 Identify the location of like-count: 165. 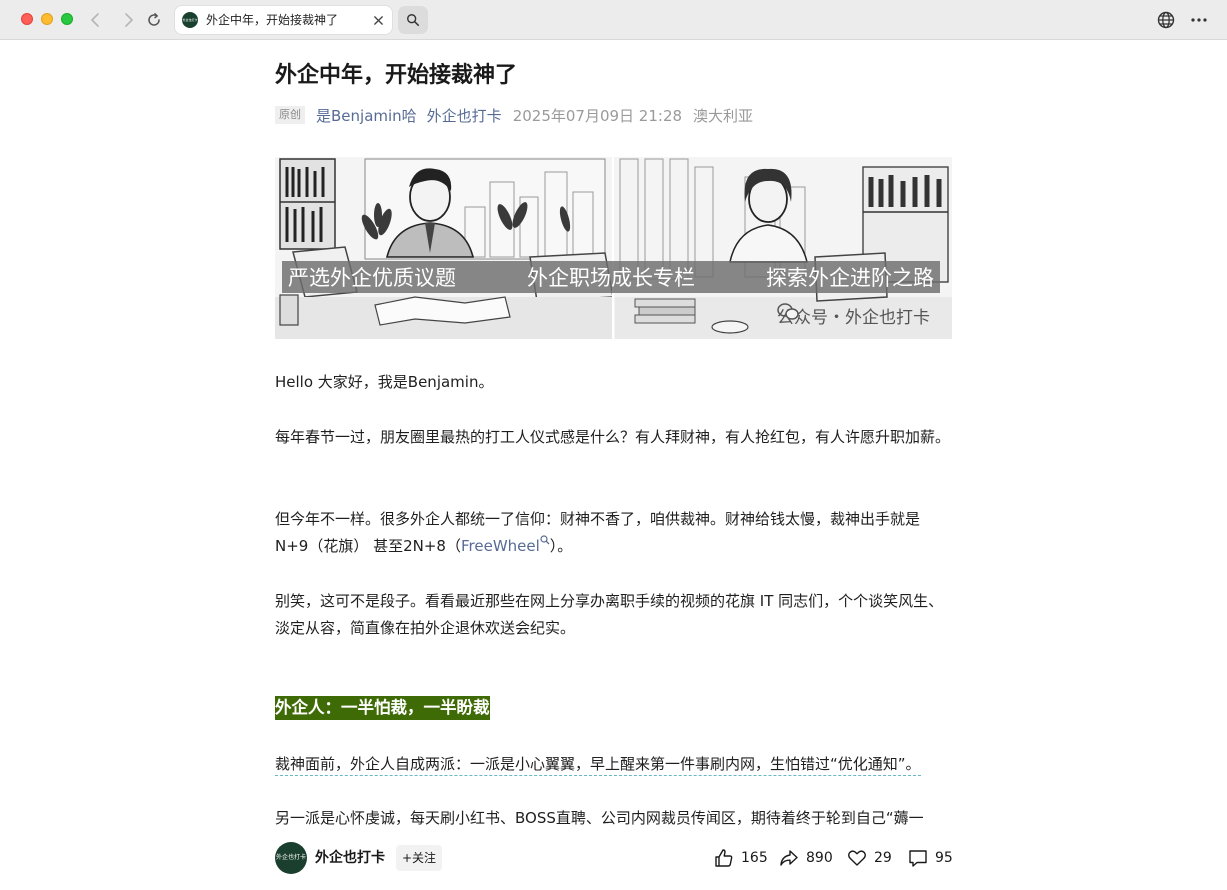
(754, 858).